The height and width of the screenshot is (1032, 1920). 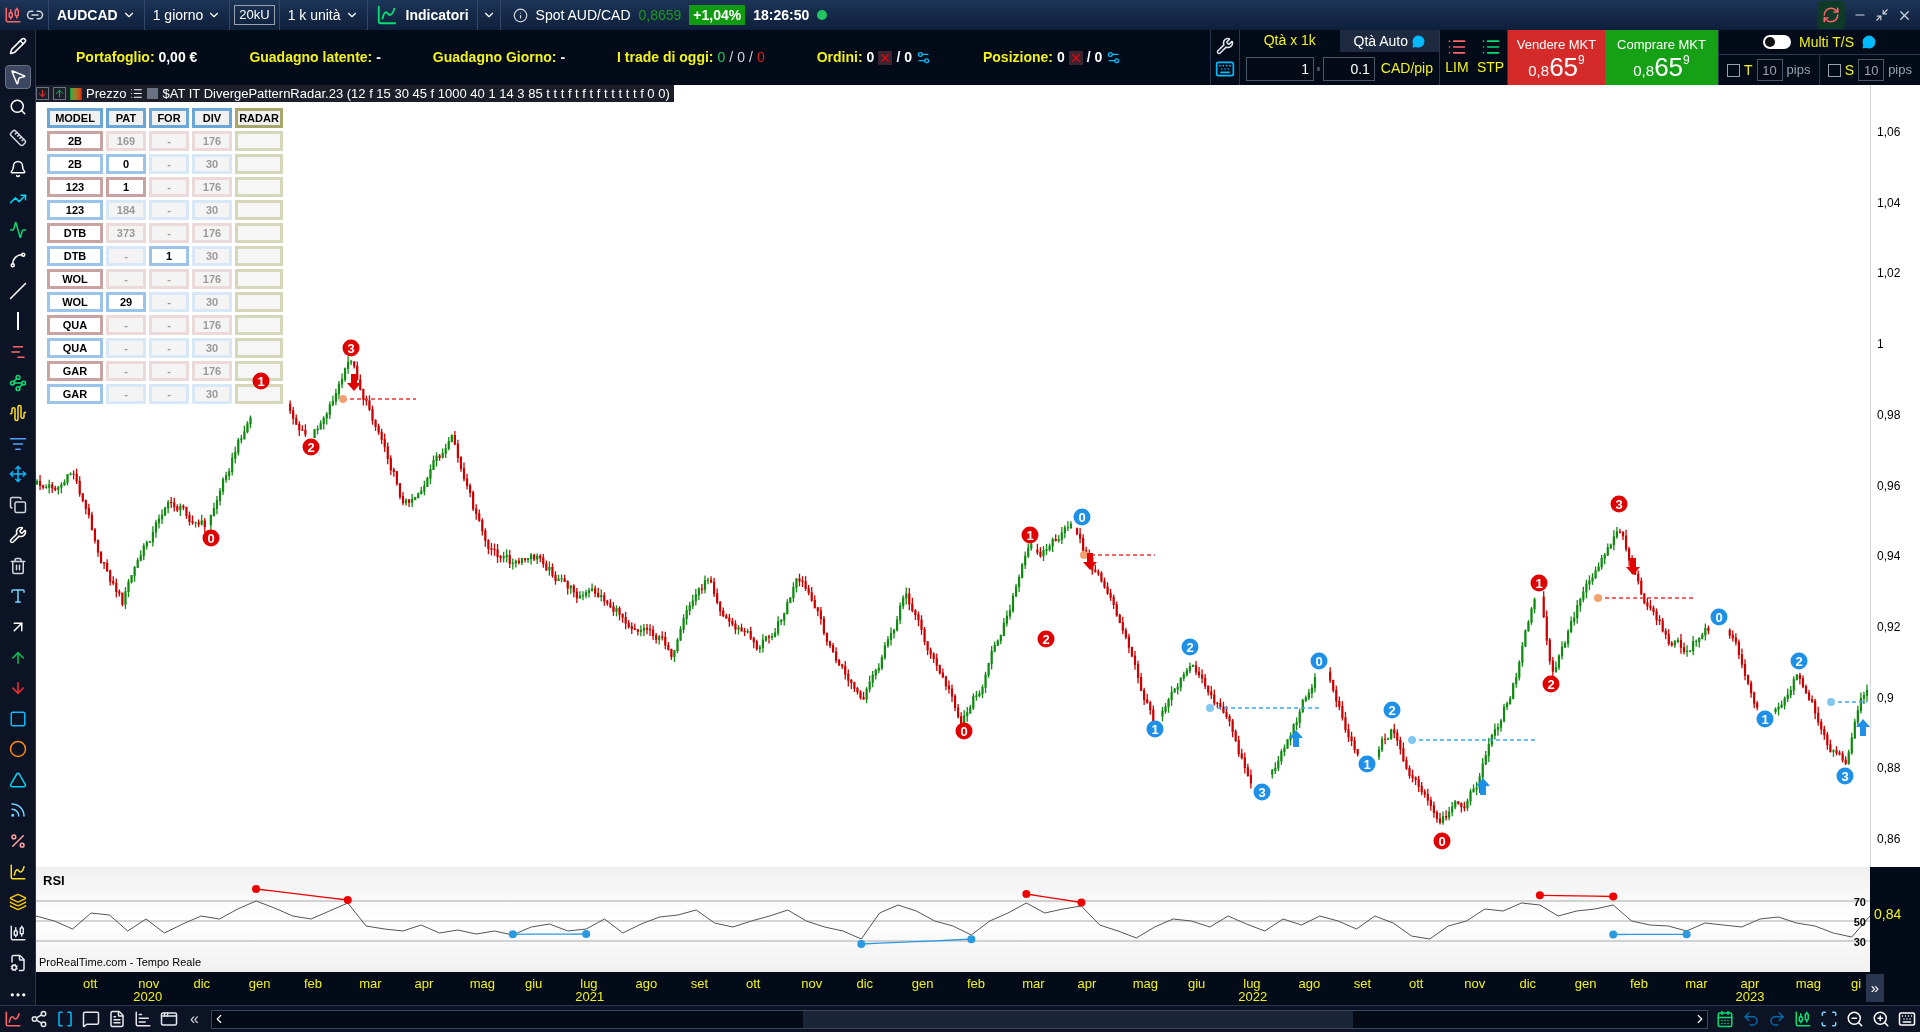 What do you see at coordinates (194, 1019) in the screenshot?
I see `collapse-button: «` at bounding box center [194, 1019].